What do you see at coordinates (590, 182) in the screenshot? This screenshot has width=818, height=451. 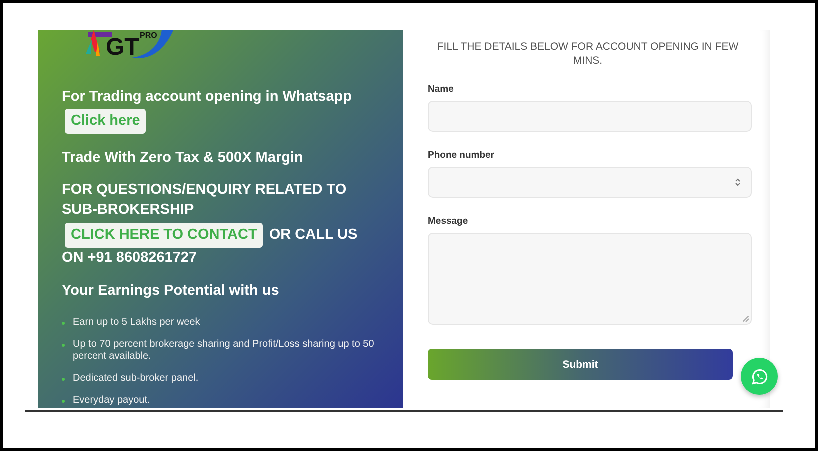 I see `phone-field` at bounding box center [590, 182].